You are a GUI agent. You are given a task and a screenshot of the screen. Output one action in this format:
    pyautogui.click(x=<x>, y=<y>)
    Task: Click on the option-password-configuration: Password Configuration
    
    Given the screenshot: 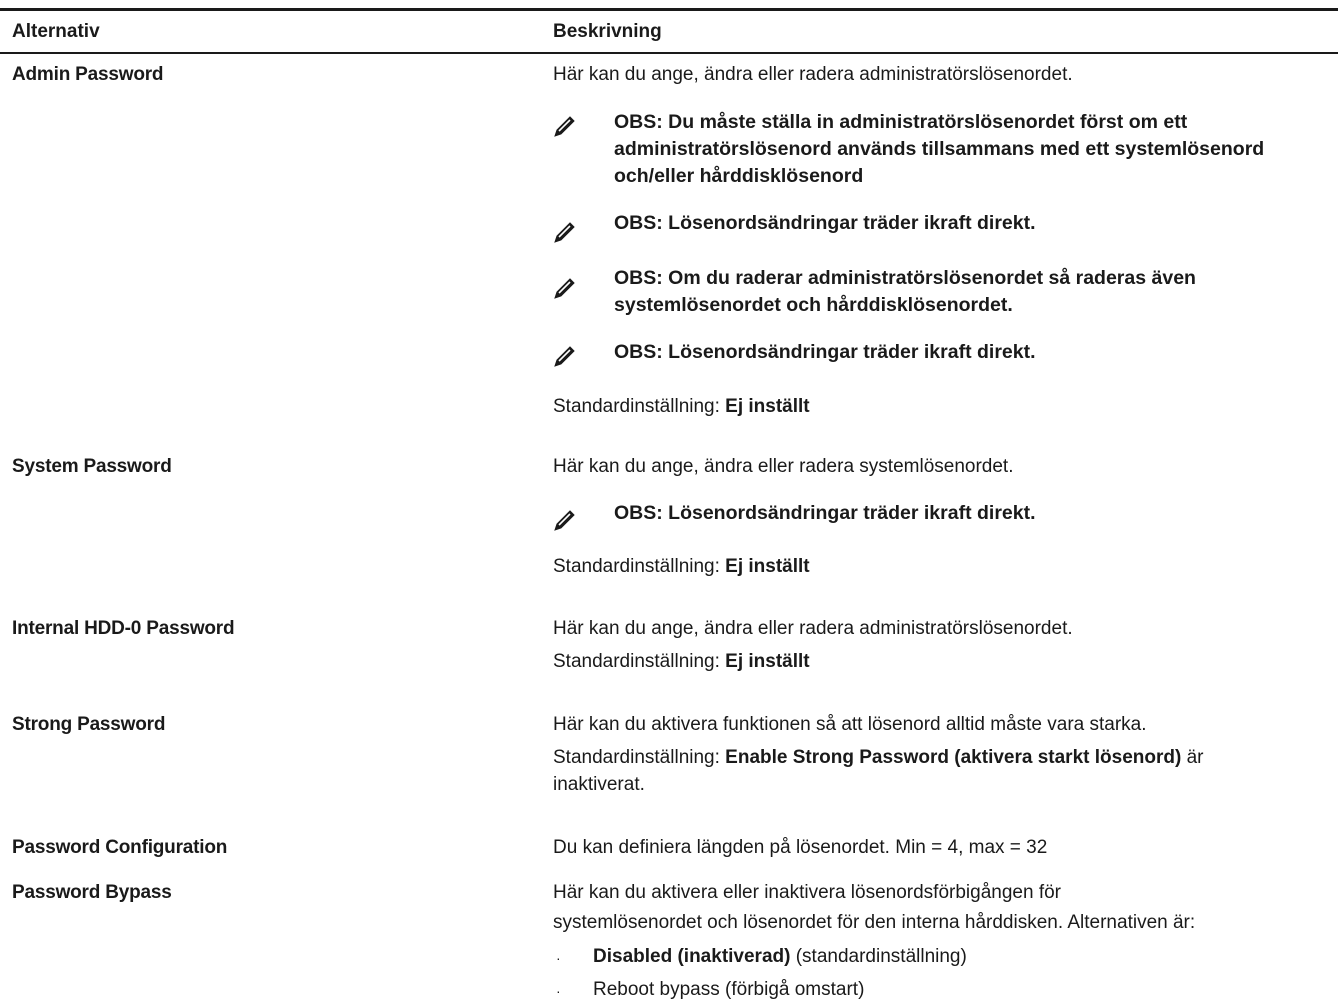 What is the action you would take?
    pyautogui.click(x=120, y=847)
    